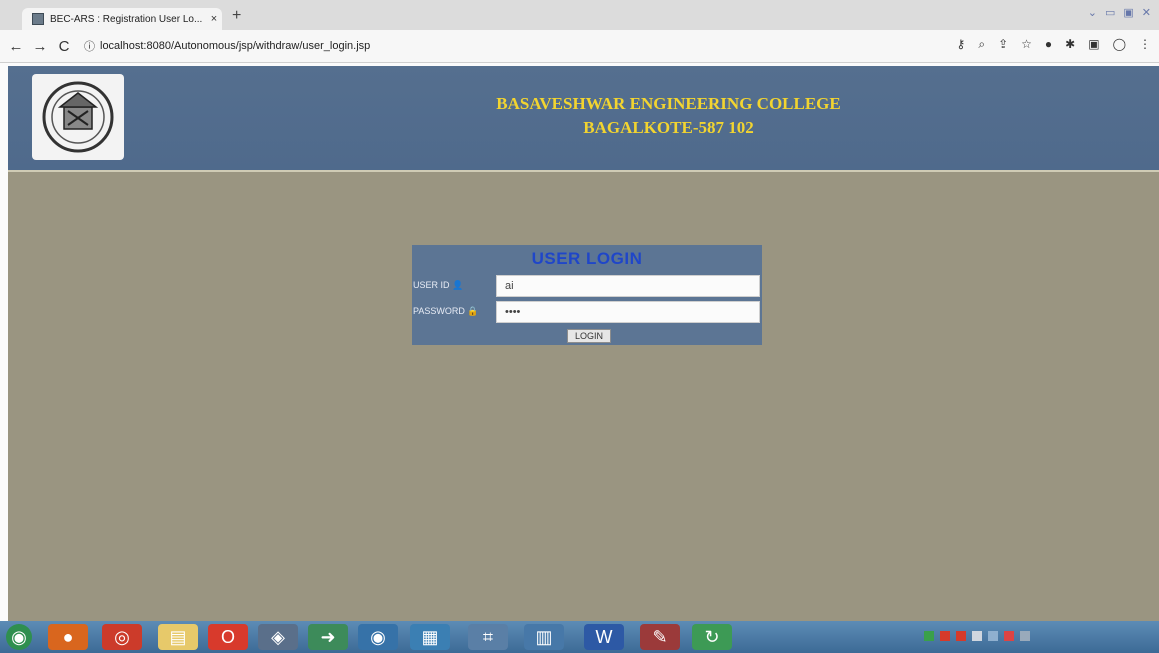 Image resolution: width=1159 pixels, height=653 pixels. Describe the element at coordinates (122, 637) in the screenshot. I see `chrome-icon: ◎` at that location.